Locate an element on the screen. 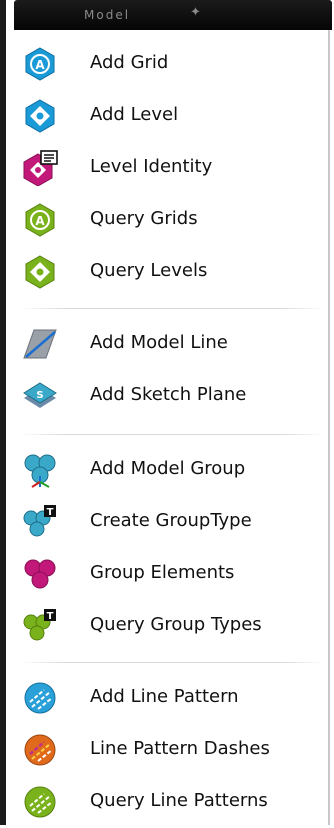  menu-item-label: Query Grids is located at coordinates (144, 218).